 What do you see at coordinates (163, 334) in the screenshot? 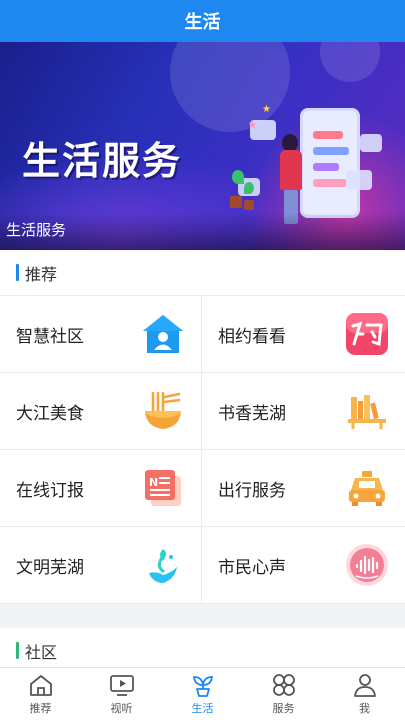
I see `house-person-icon` at bounding box center [163, 334].